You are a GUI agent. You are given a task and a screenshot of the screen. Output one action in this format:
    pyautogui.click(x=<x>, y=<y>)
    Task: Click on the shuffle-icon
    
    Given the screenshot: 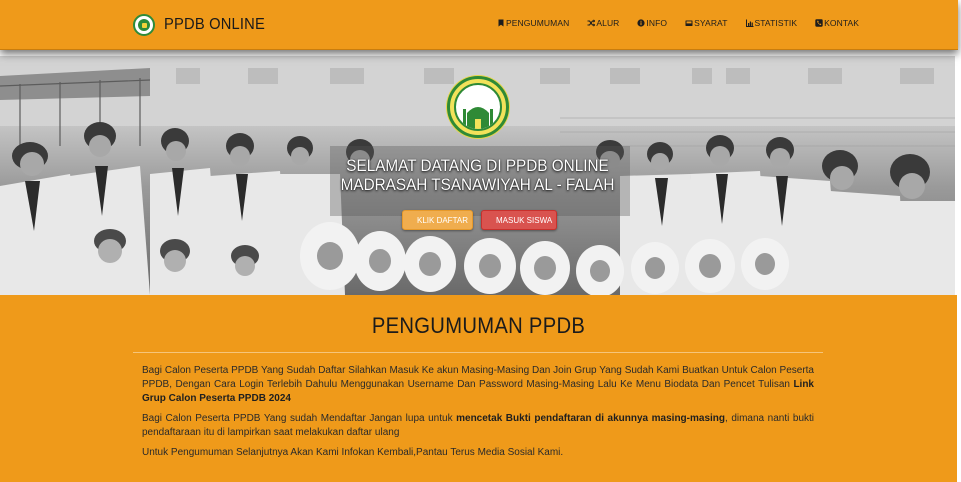 What is the action you would take?
    pyautogui.click(x=591, y=23)
    